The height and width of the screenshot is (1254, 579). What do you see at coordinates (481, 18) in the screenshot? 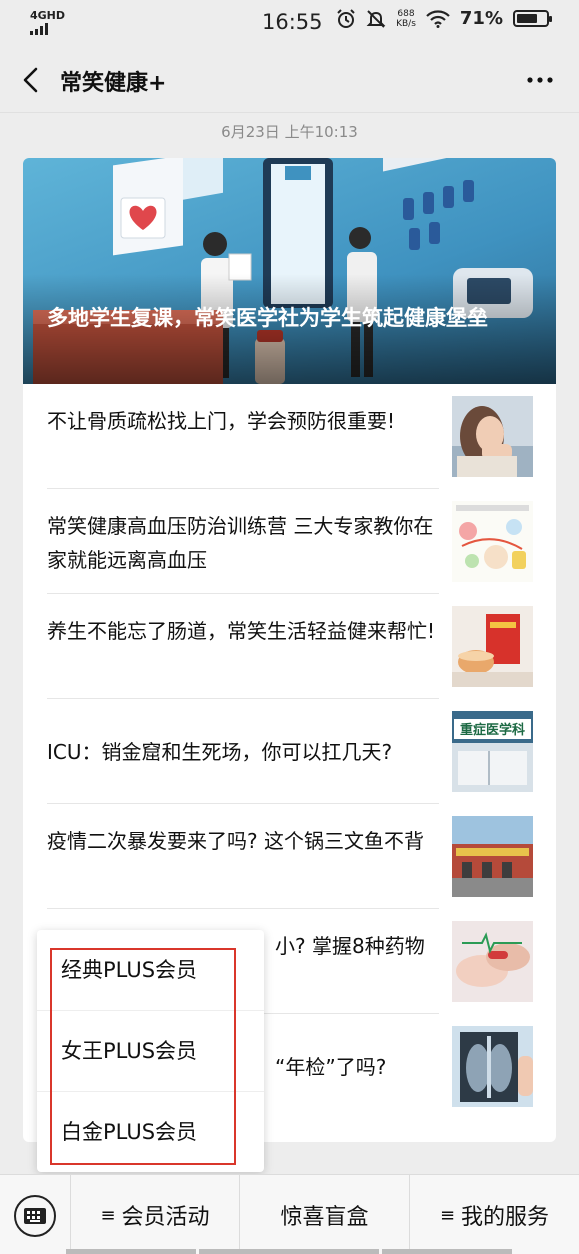
I see `battery-percent: 71%` at bounding box center [481, 18].